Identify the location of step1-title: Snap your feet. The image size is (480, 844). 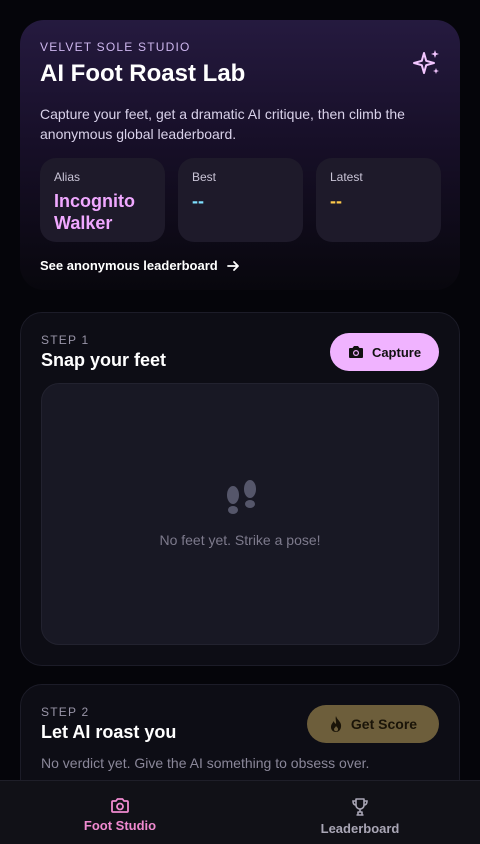
(104, 360).